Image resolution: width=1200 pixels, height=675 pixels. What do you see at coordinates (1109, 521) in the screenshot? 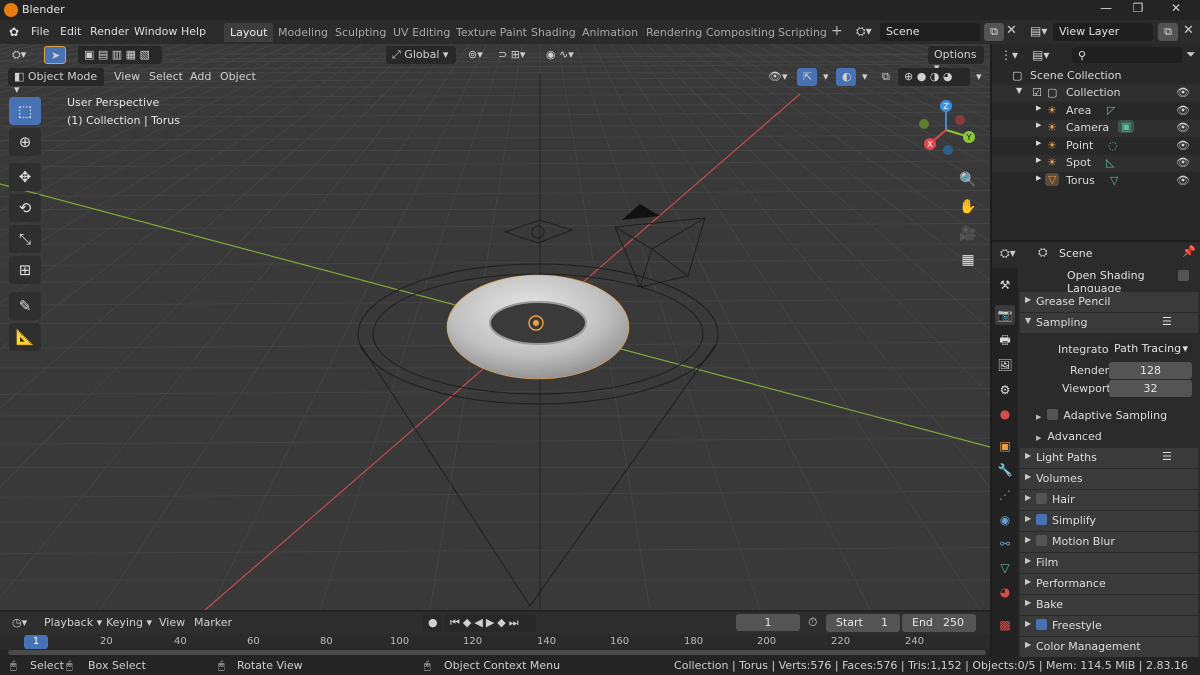
I see `panel-simplify: ▶ Simplify` at bounding box center [1109, 521].